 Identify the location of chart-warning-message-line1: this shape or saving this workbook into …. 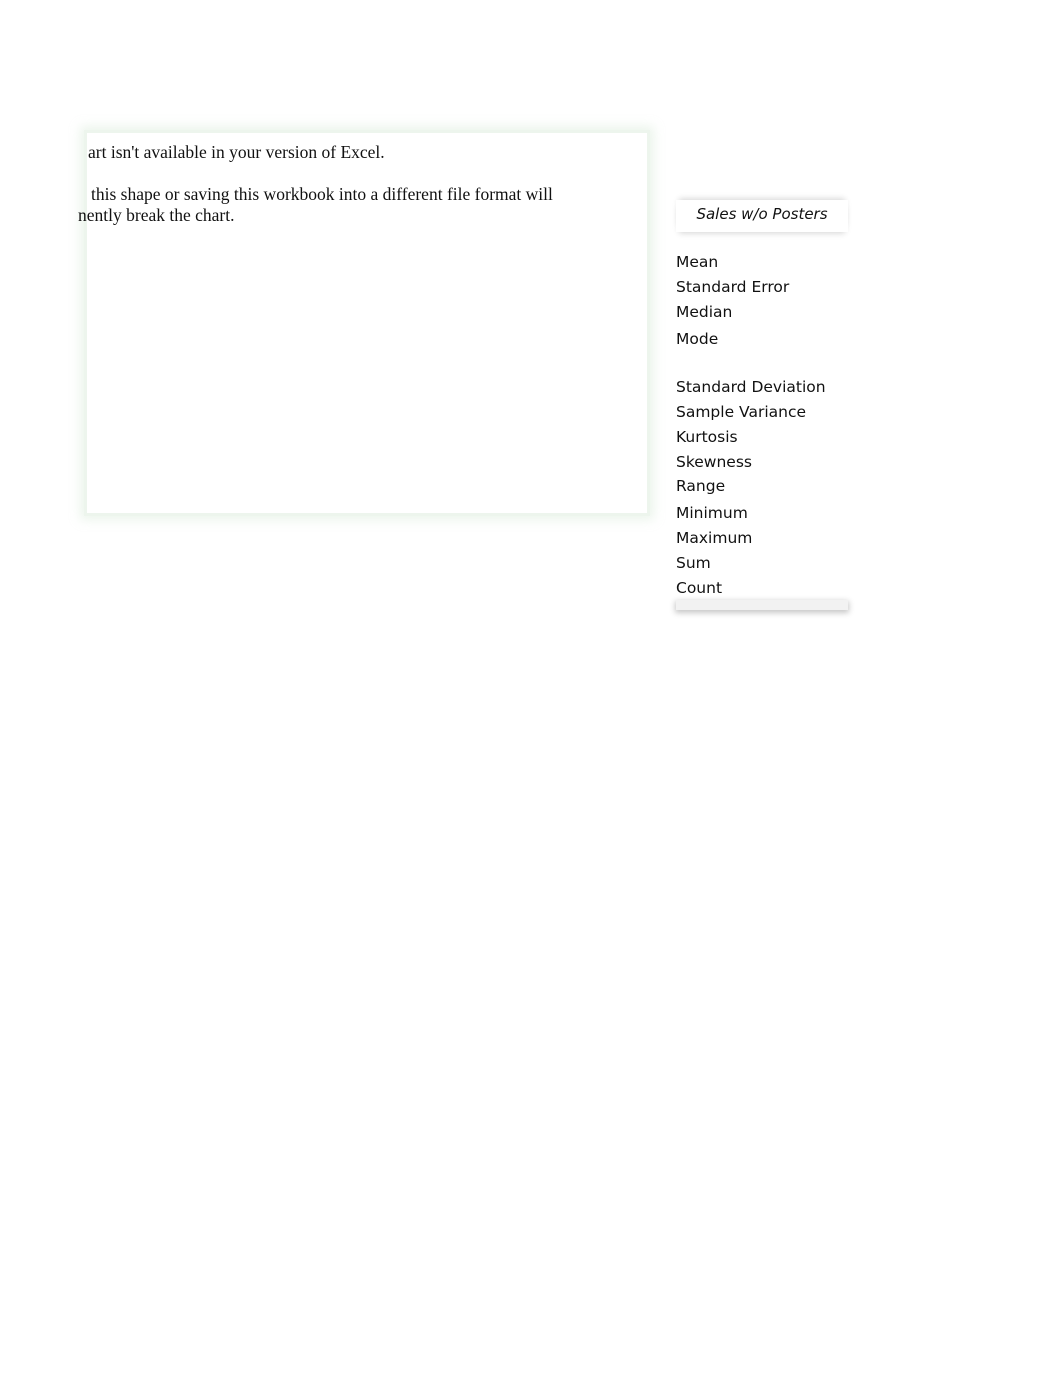
(322, 194).